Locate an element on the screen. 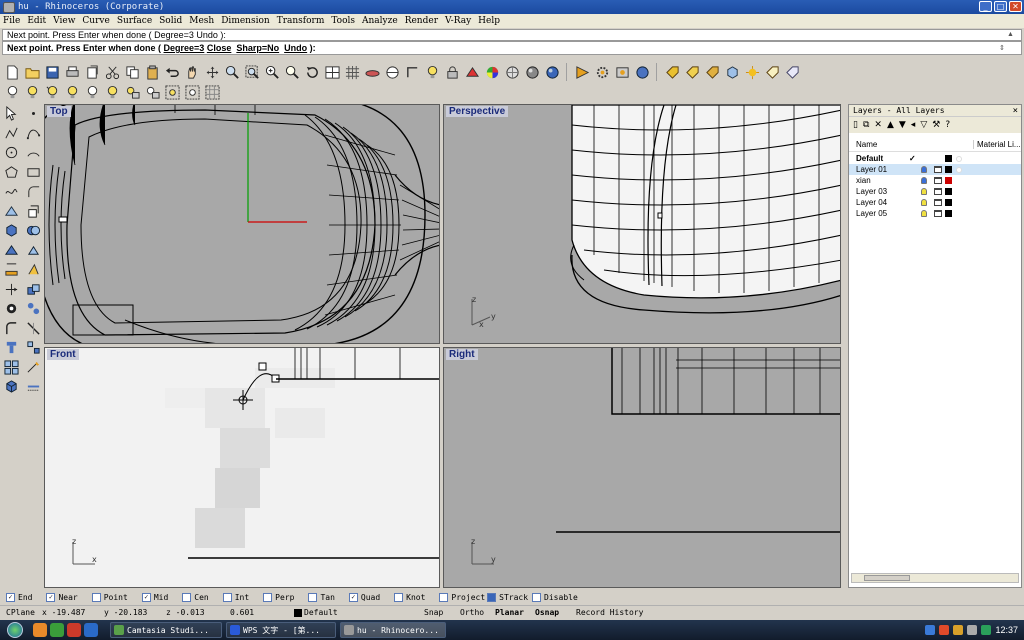 The width and height of the screenshot is (1024, 640). scale-object-icon is located at coordinates (33, 308).